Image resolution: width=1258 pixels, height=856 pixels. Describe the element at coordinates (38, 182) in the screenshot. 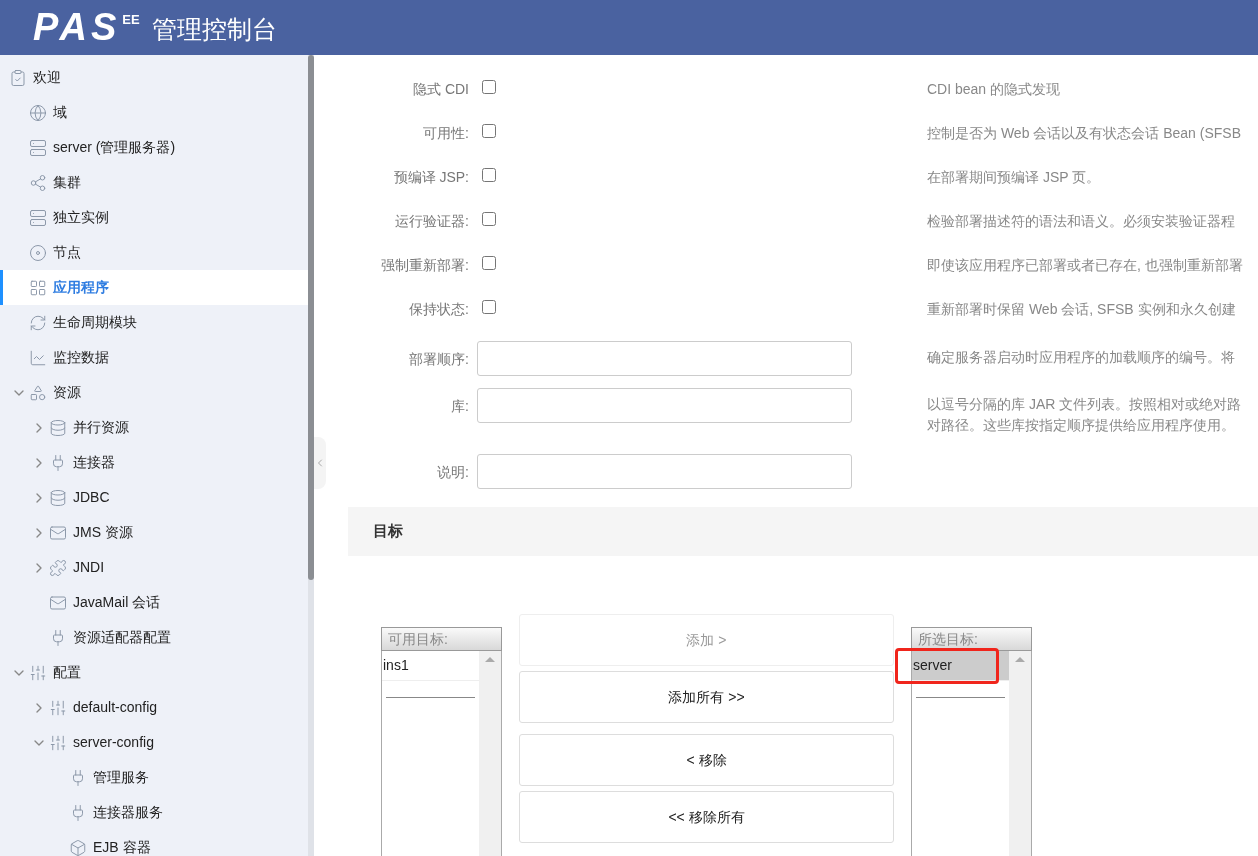

I see `network-icon` at that location.